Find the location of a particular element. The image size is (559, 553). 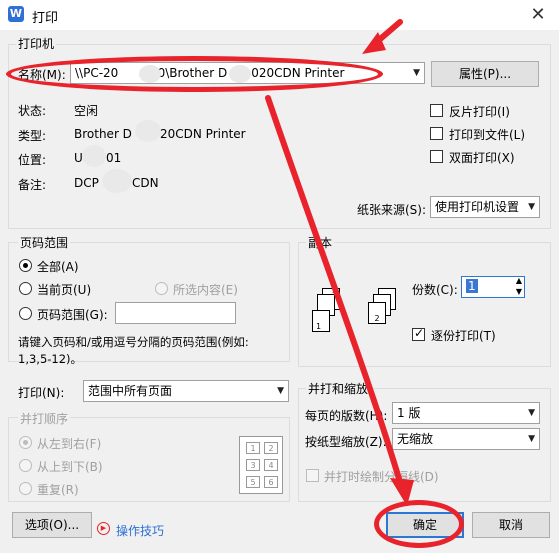

arrow-to-ok-head is located at coordinates (402, 492).